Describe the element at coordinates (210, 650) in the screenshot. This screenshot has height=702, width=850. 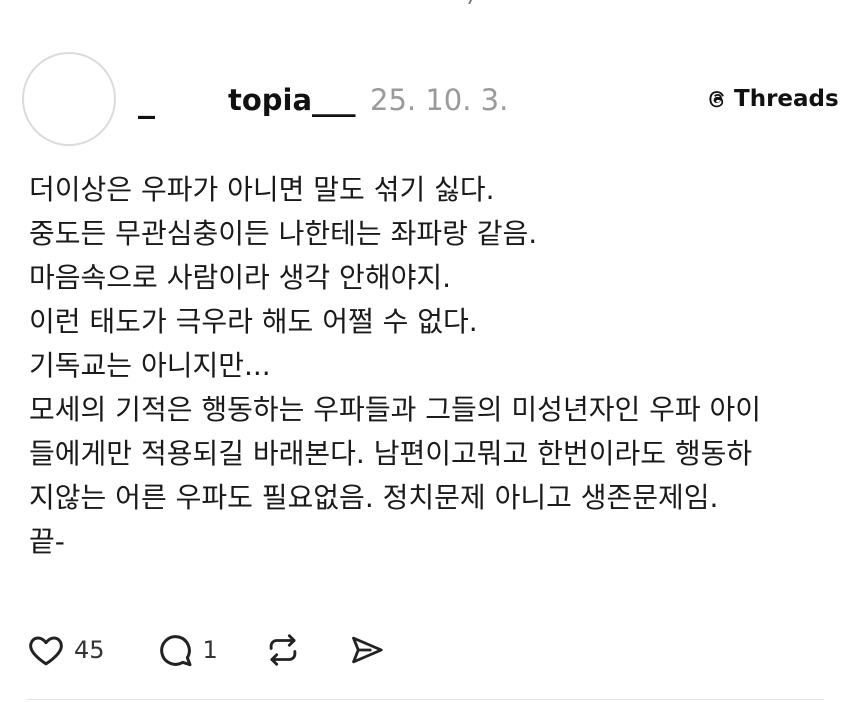
I see `reply-count: 1` at that location.